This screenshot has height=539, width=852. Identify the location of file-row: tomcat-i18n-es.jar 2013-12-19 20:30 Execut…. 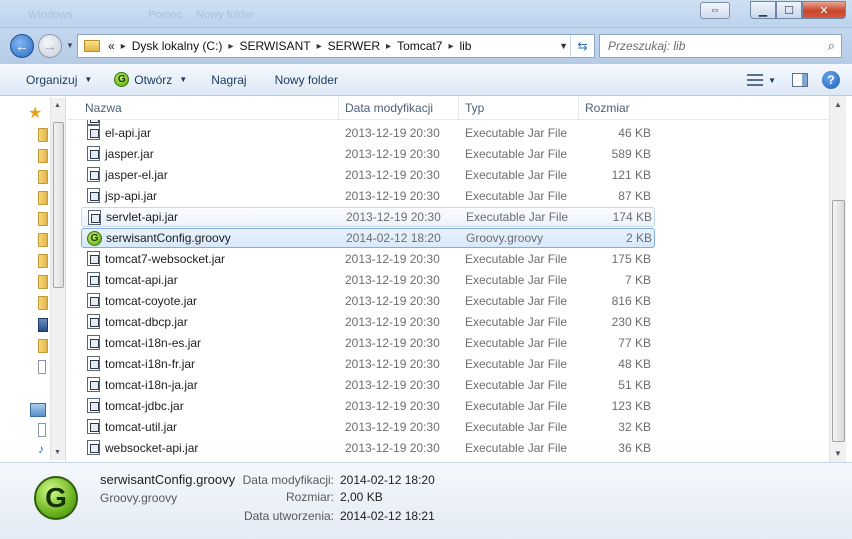
(368, 343).